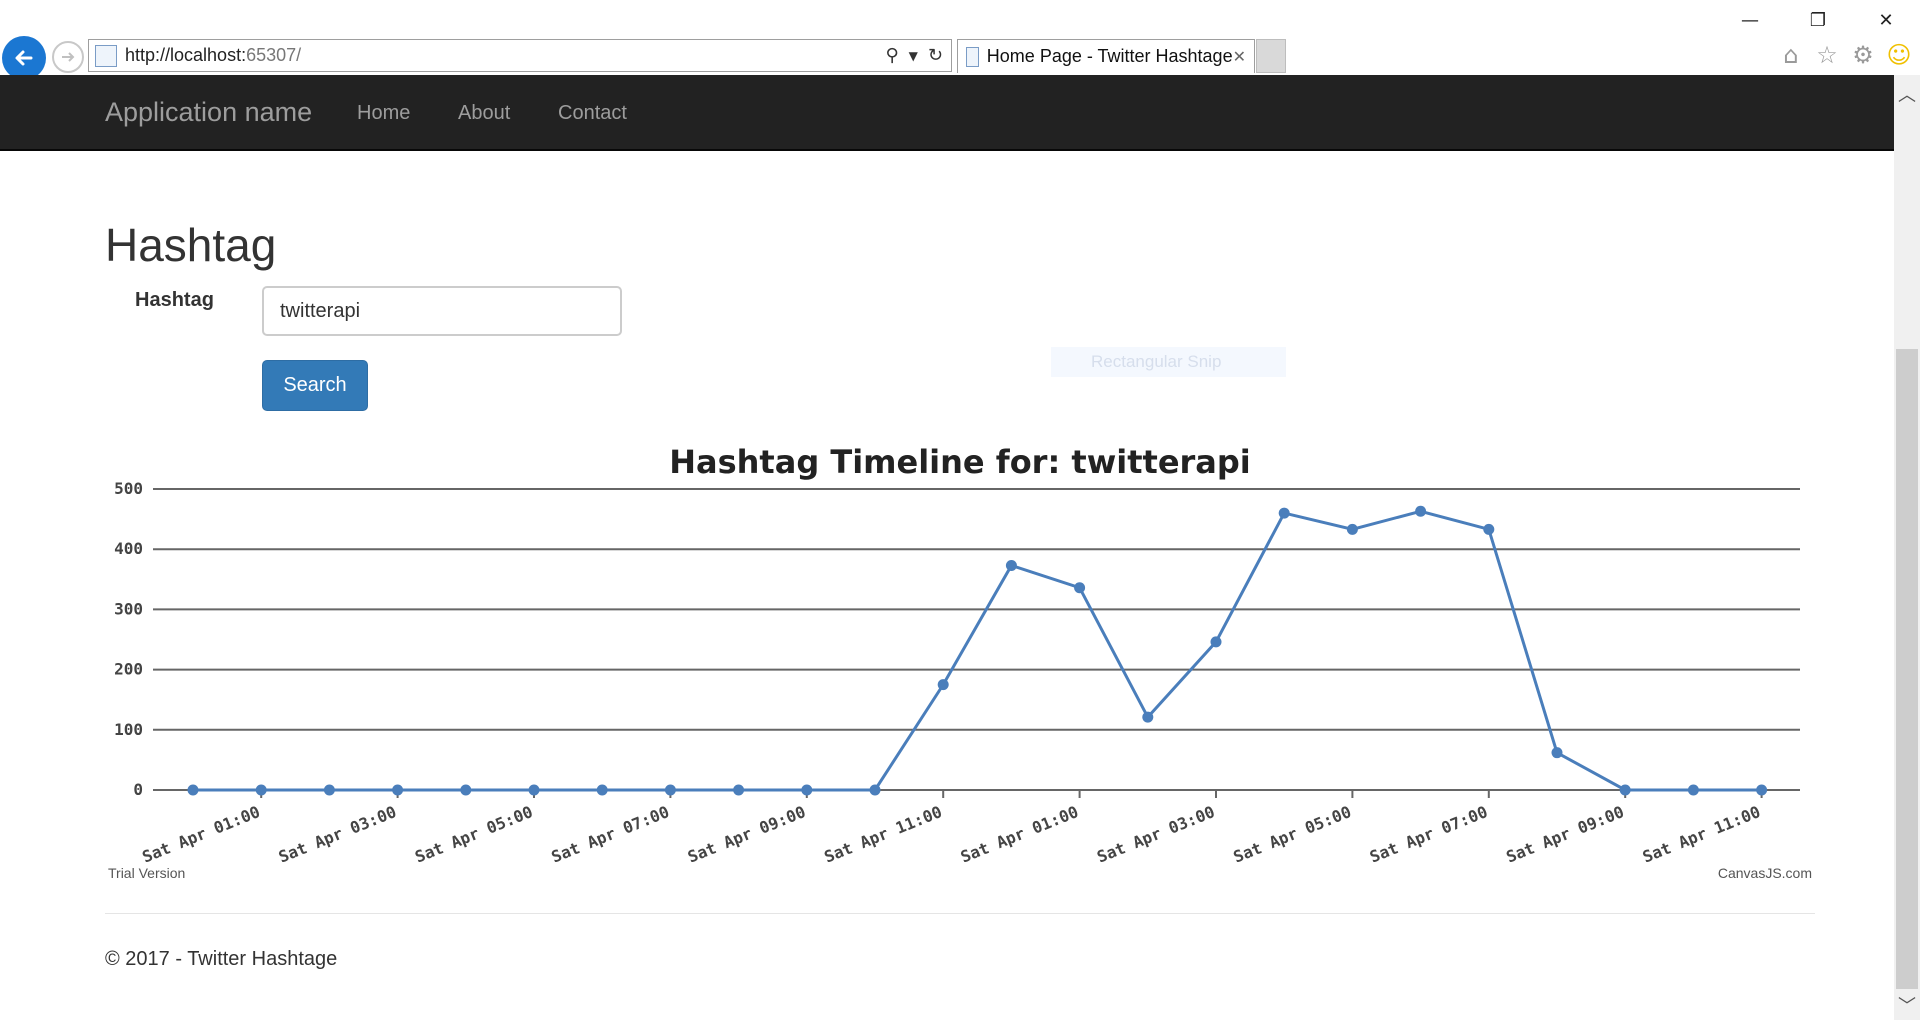 The width and height of the screenshot is (1920, 1020). What do you see at coordinates (128, 669) in the screenshot?
I see `y-tick-label: 200` at bounding box center [128, 669].